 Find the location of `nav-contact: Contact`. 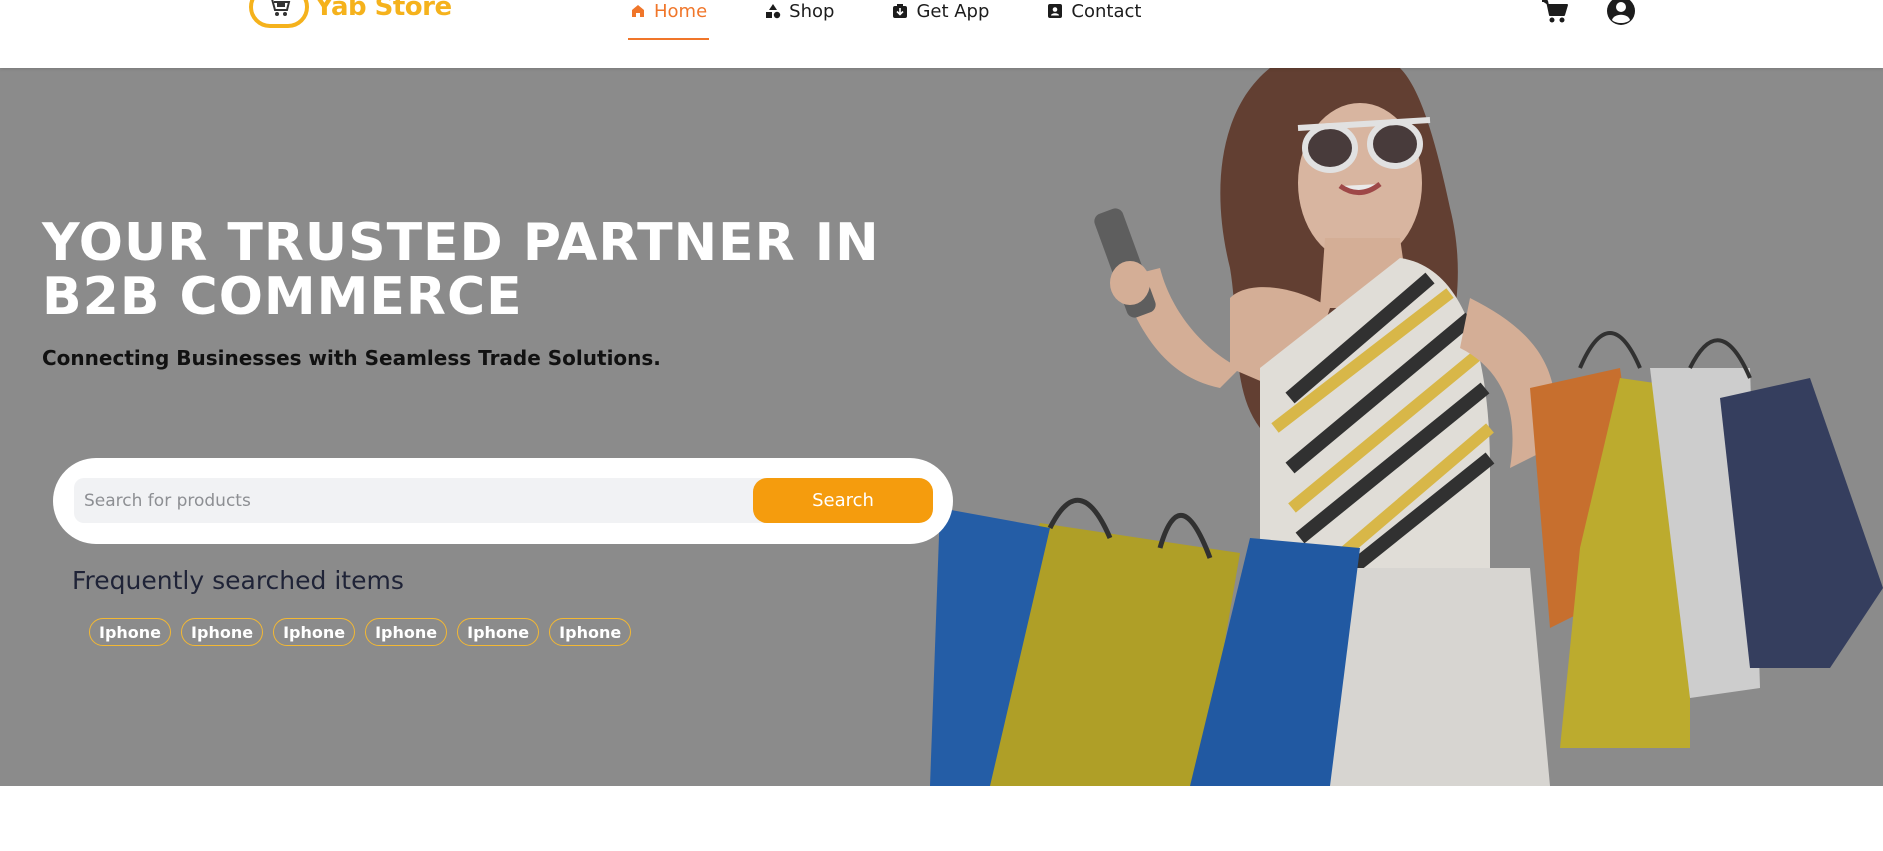

nav-contact: Contact is located at coordinates (1094, 11).